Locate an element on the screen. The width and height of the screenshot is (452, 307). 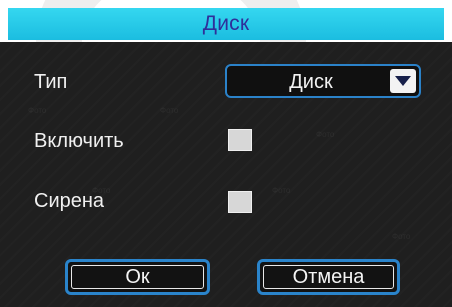
type-label: Тип is located at coordinates (51, 82).